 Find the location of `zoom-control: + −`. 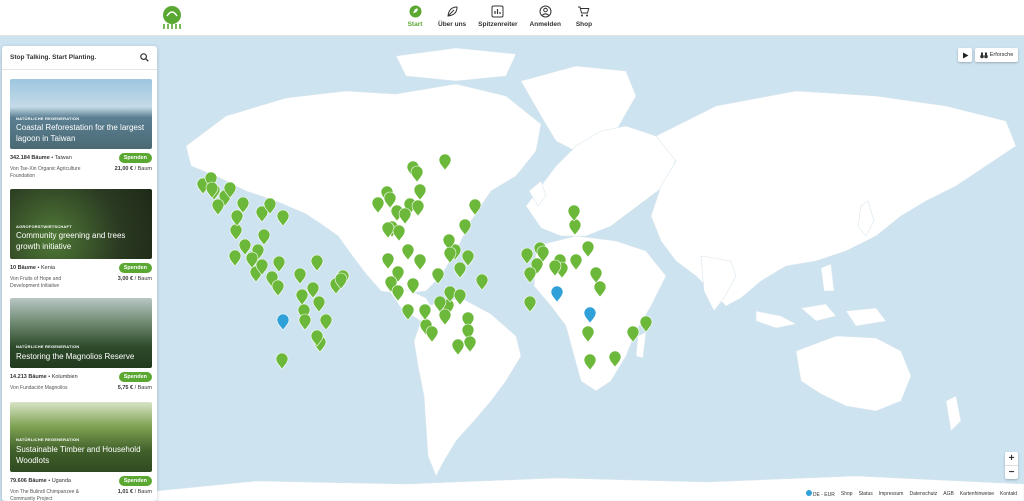

zoom-control: + − is located at coordinates (1011, 465).